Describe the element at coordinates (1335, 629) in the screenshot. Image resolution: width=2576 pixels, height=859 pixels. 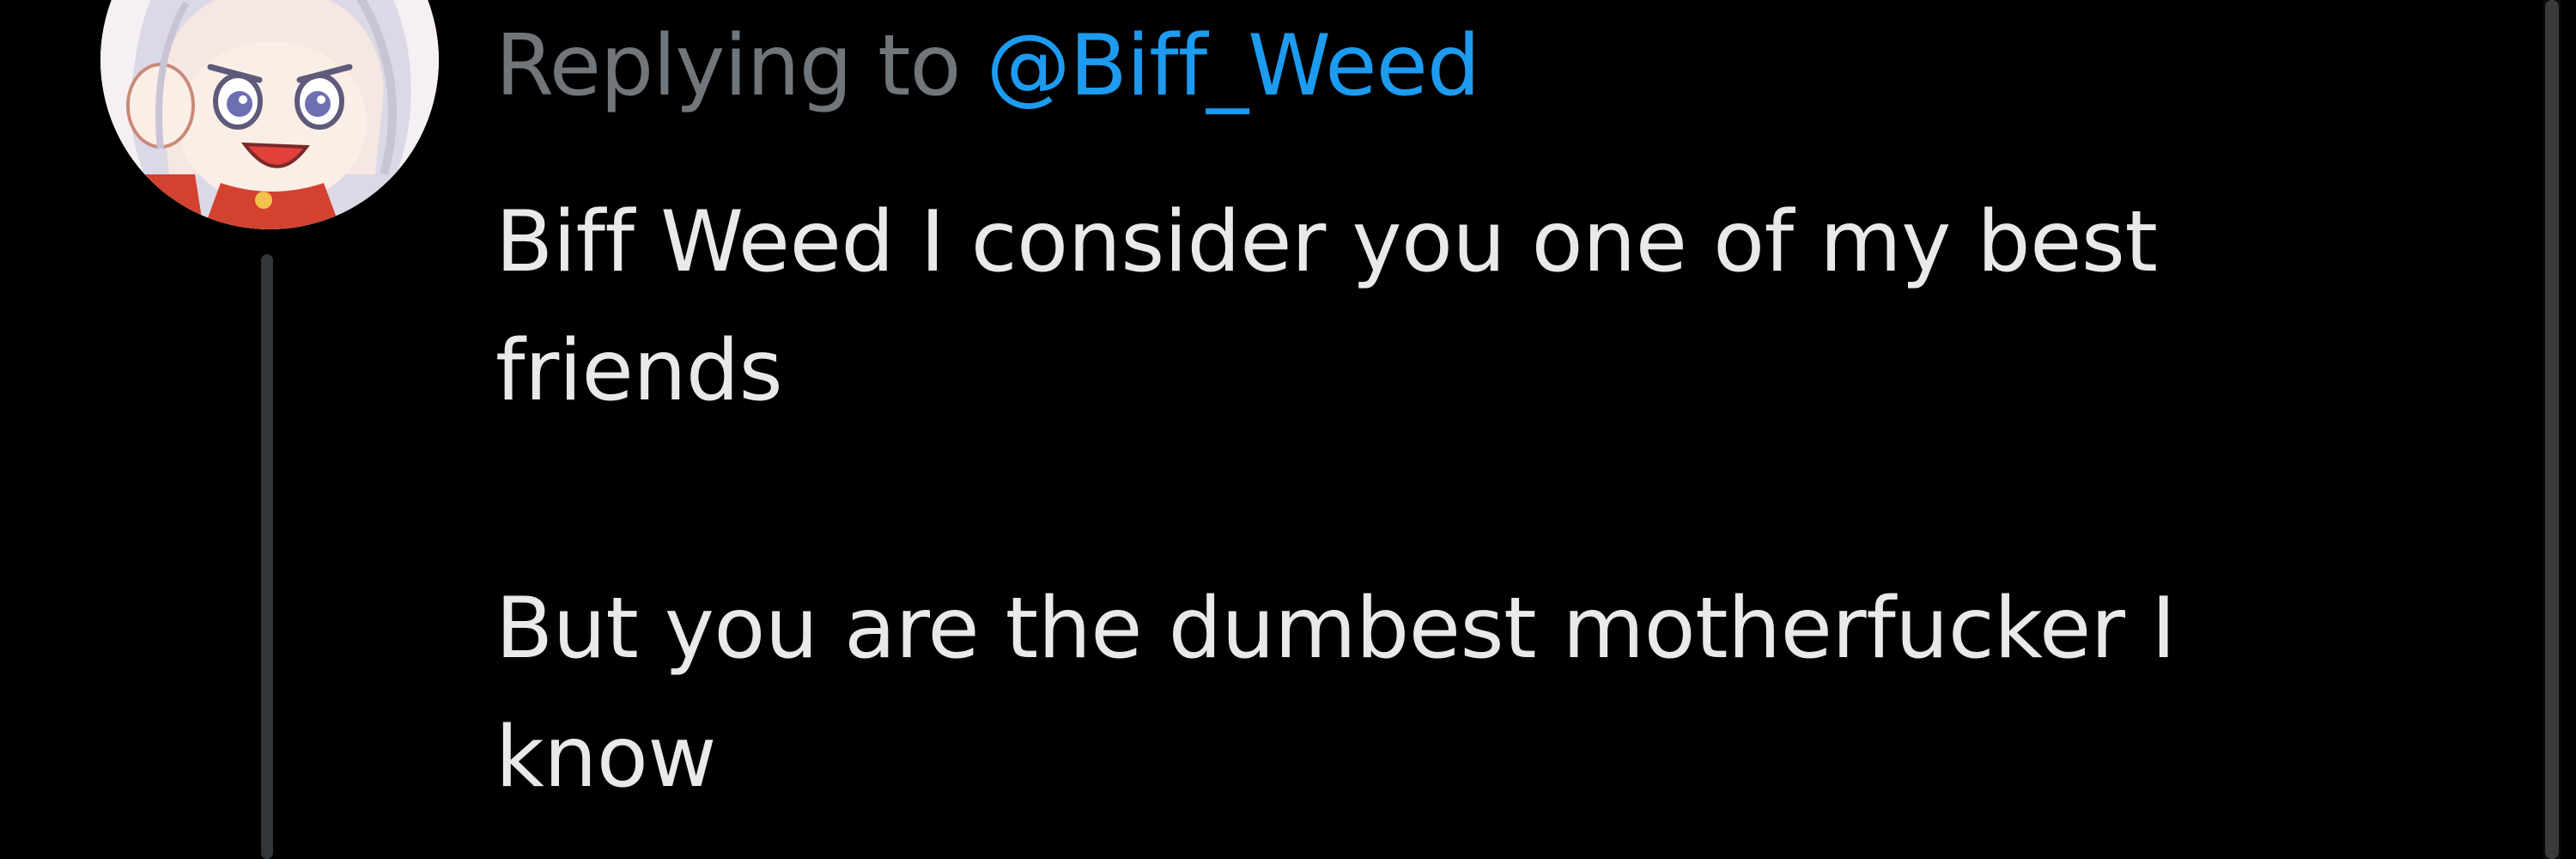
I see `tweet-text-line: But you are the dumbest motherfucker I` at that location.